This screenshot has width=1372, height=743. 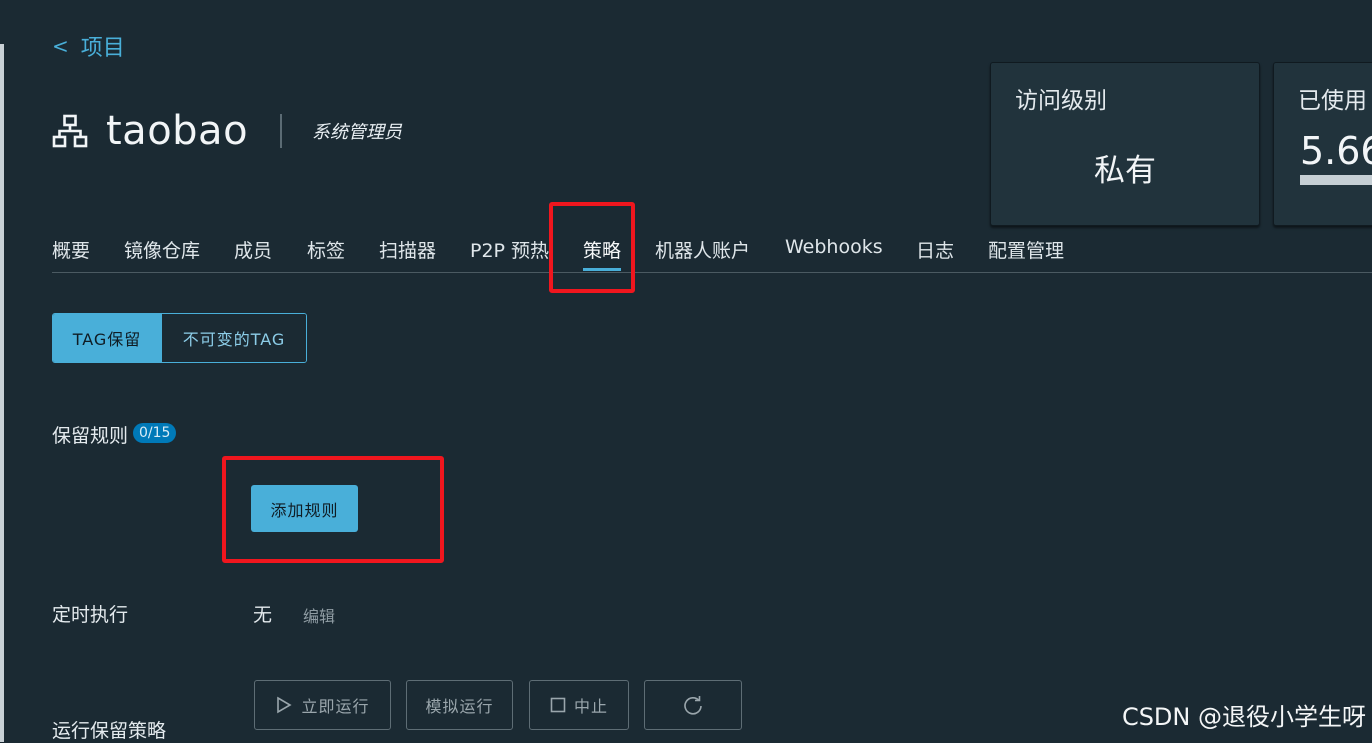 I want to click on refresh-button, so click(x=693, y=705).